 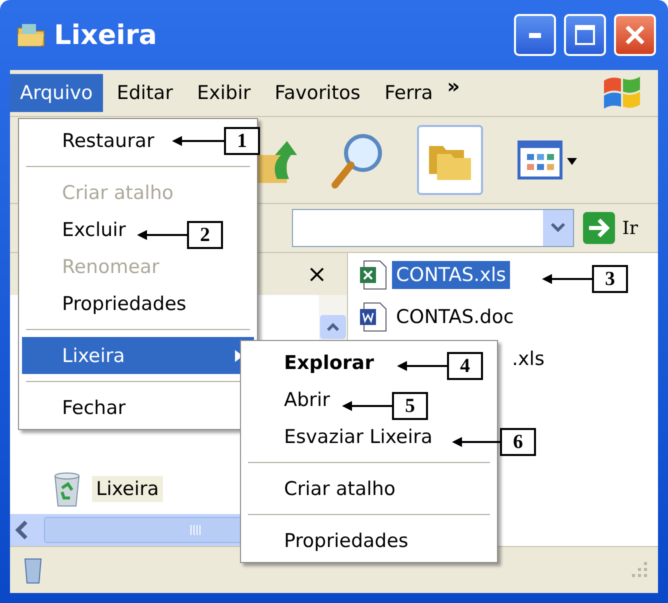 What do you see at coordinates (451, 275) in the screenshot?
I see `file-name: CONTAS.xls` at bounding box center [451, 275].